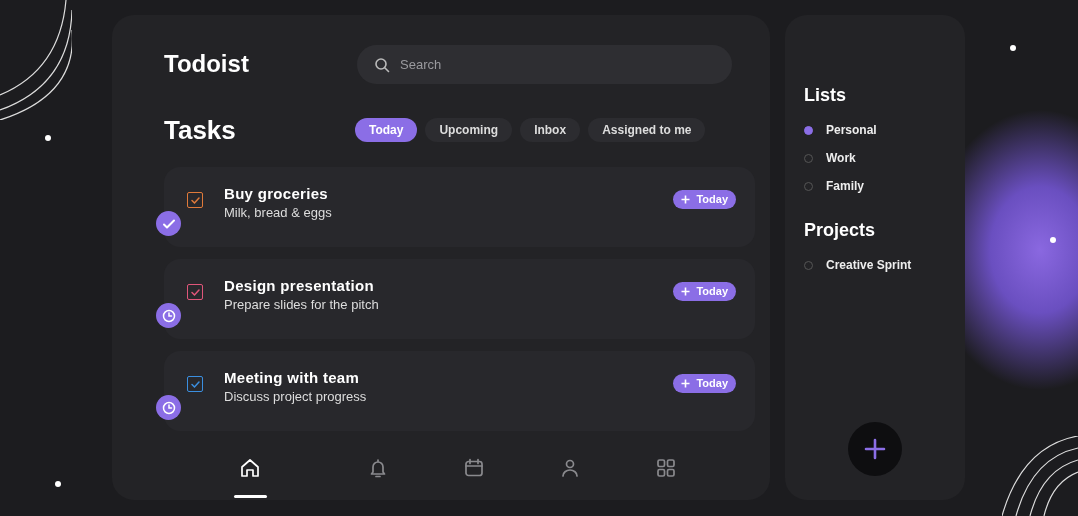  Describe the element at coordinates (382, 64) in the screenshot. I see `search-icon` at that location.